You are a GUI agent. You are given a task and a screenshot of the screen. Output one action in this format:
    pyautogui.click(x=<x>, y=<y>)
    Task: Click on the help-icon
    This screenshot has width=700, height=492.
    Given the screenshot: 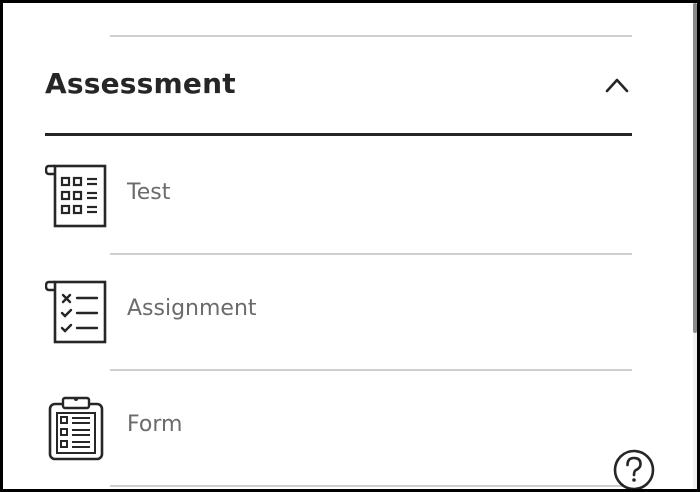 What is the action you would take?
    pyautogui.click(x=634, y=470)
    